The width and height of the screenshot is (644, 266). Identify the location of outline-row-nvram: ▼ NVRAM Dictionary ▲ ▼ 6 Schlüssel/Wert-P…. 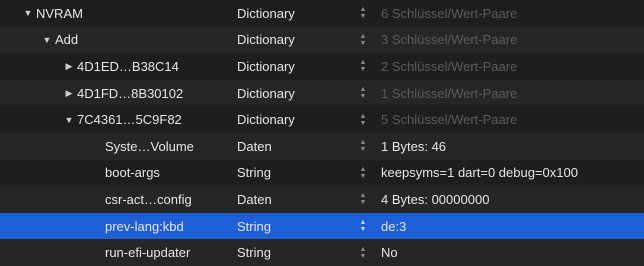
(322, 13).